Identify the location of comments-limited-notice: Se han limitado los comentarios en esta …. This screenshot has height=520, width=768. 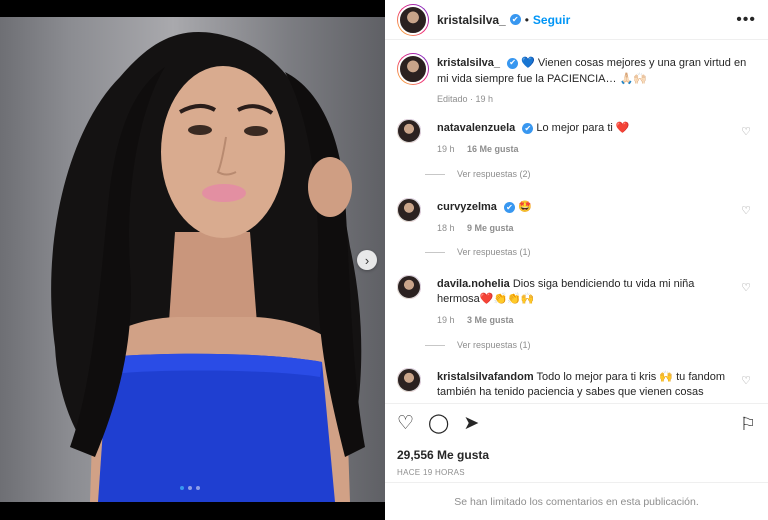
(576, 501).